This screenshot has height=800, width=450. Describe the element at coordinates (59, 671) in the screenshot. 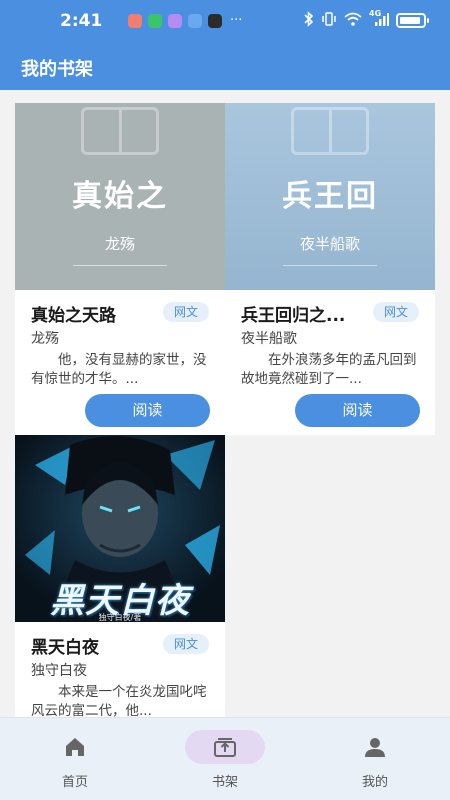

I see `book-author: 独守白夜` at that location.